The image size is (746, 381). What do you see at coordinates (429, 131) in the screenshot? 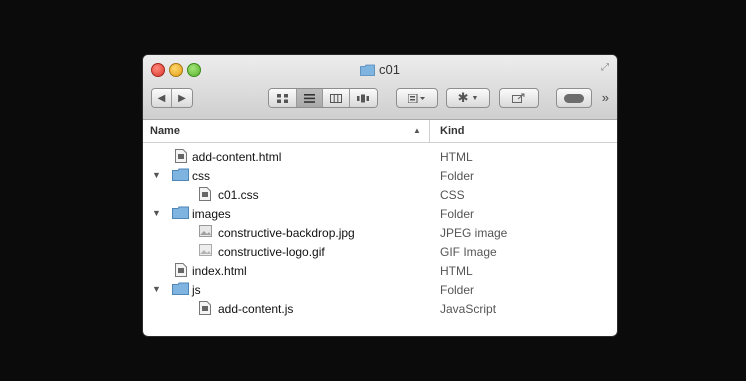
I see `column-divider` at bounding box center [429, 131].